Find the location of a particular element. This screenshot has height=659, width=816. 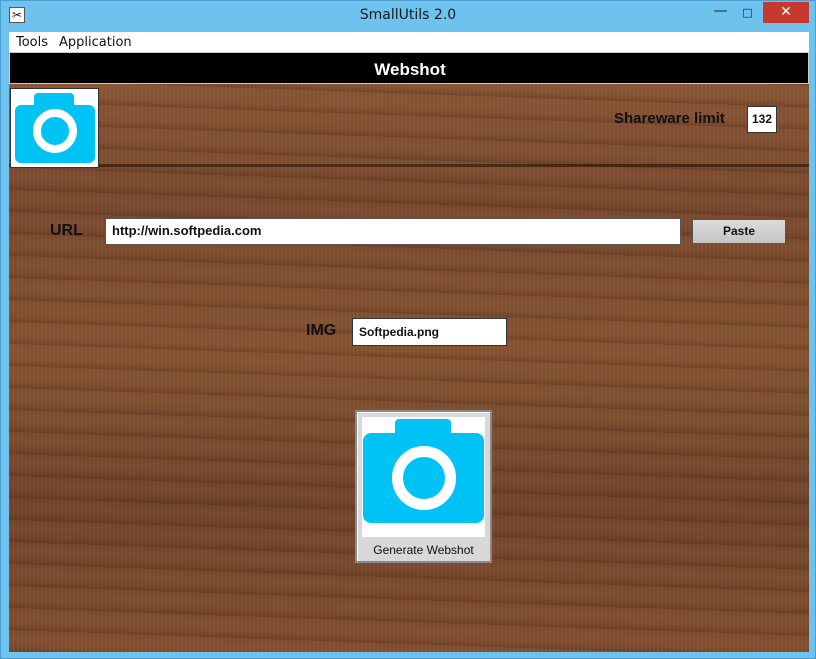

page-title: Webshot is located at coordinates (410, 69).